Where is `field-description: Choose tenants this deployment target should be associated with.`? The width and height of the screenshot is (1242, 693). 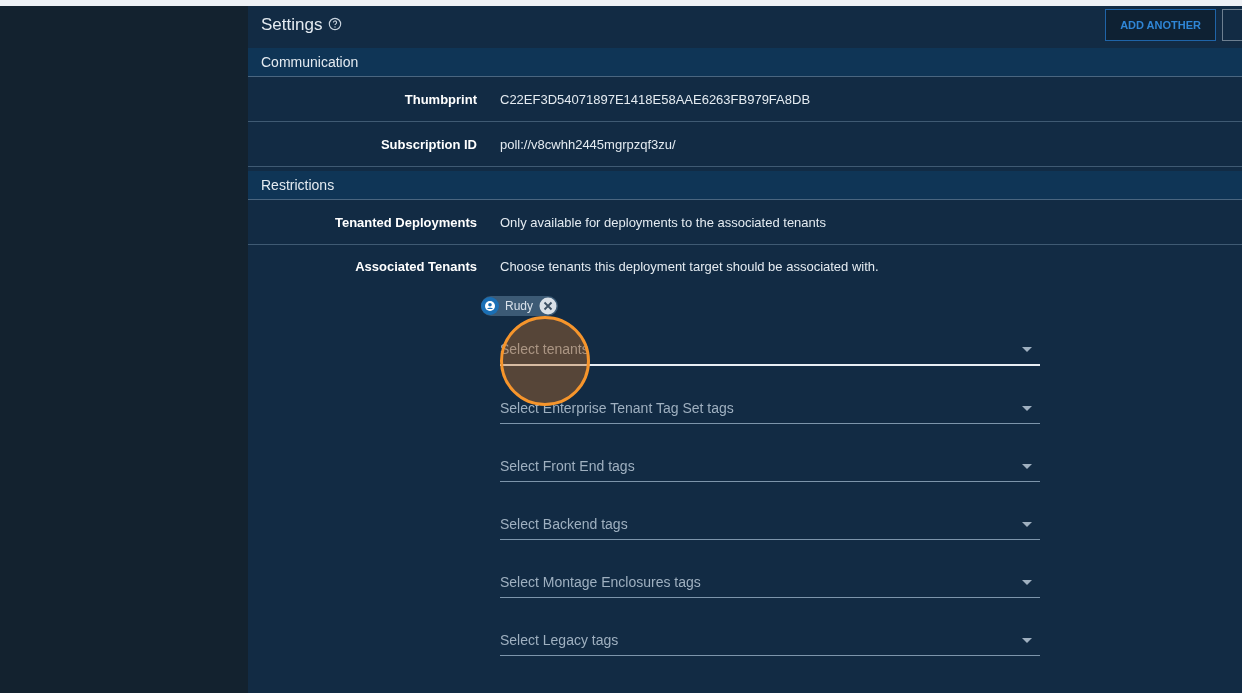 field-description: Choose tenants this deployment target should be associated with. is located at coordinates (690, 266).